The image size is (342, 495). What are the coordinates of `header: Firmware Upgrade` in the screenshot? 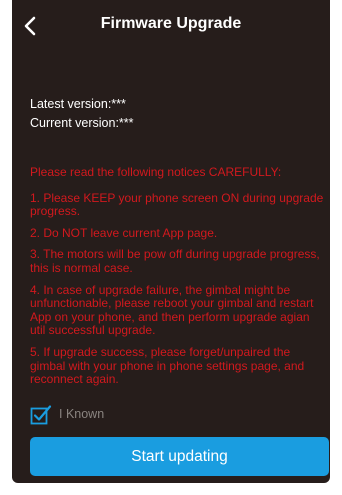 It's located at (171, 26).